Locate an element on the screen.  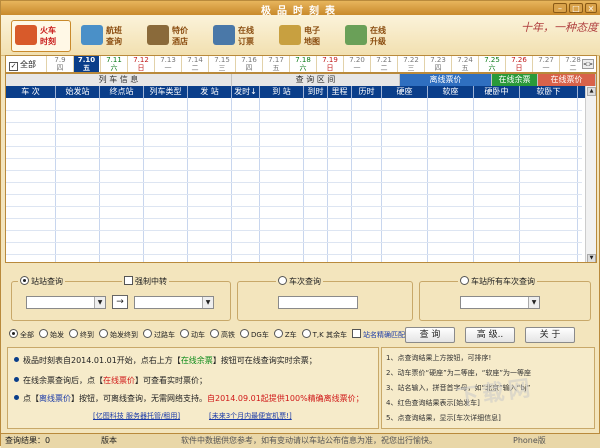
date-tab: 7.17 五 is located at coordinates (275, 64).